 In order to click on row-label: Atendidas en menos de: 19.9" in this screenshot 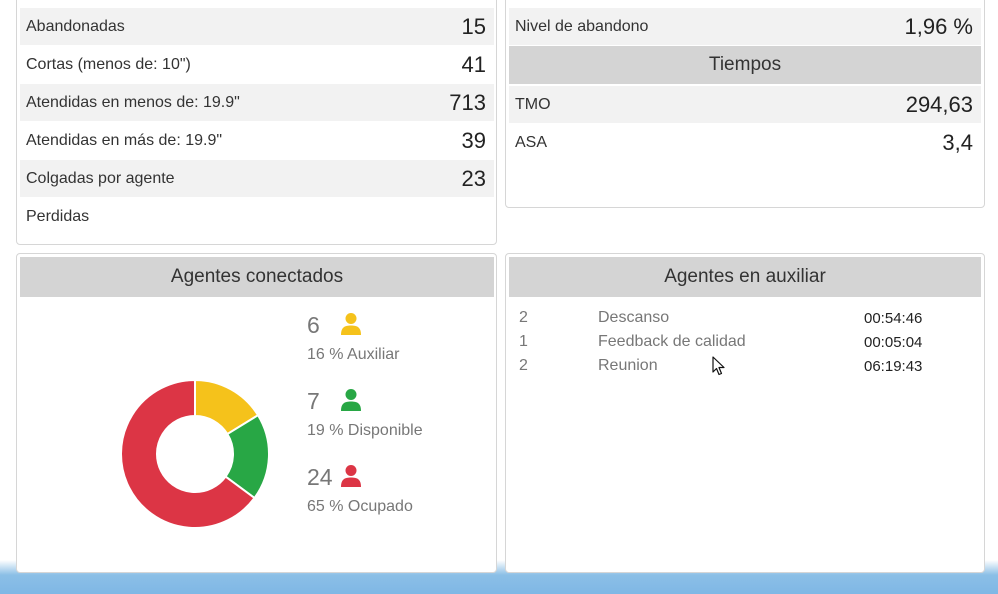, I will do `click(133, 102)`.